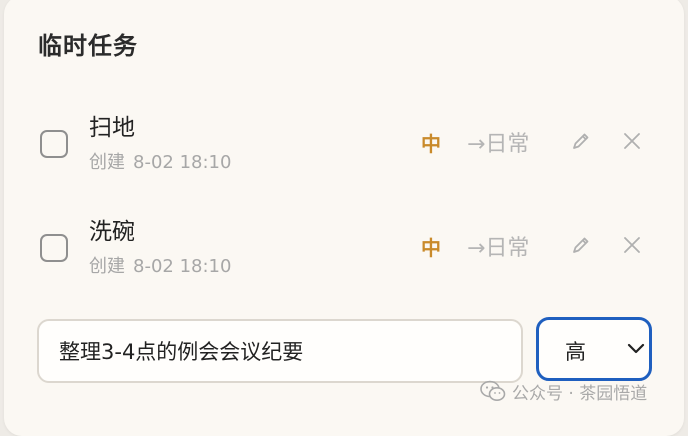 This screenshot has height=436, width=688. Describe the element at coordinates (112, 128) in the screenshot. I see `task-title: 扫地` at that location.